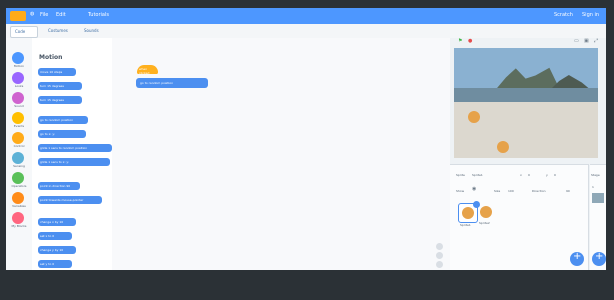 Image resolution: width=614 pixels, height=300 pixels. What do you see at coordinates (596, 41) in the screenshot?
I see `fullscreen-icon: ⤢` at bounding box center [596, 41].